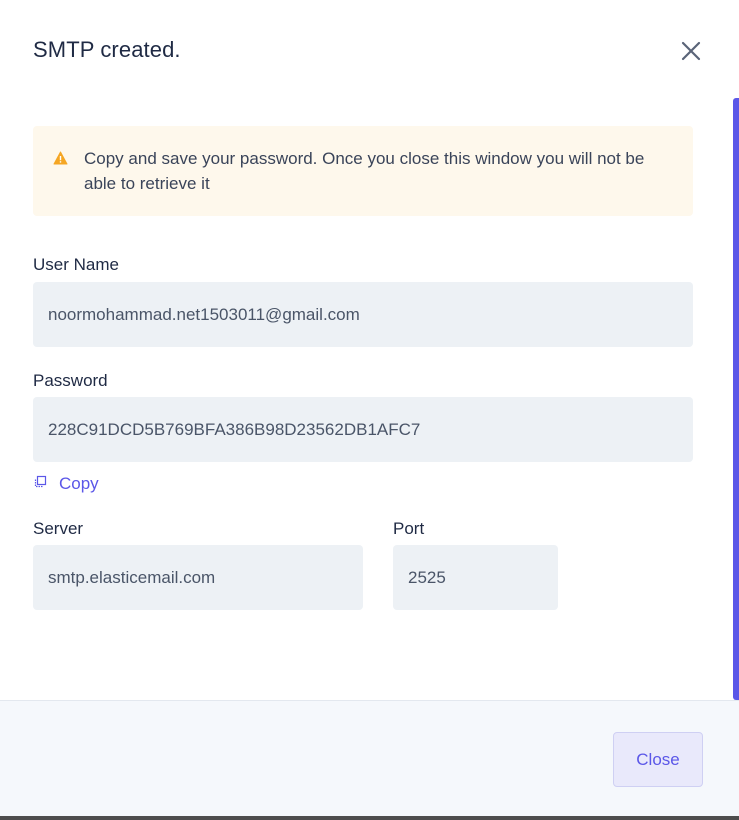 The width and height of the screenshot is (739, 820). Describe the element at coordinates (107, 49) in the screenshot. I see `modal-title: SMTP created.` at that location.